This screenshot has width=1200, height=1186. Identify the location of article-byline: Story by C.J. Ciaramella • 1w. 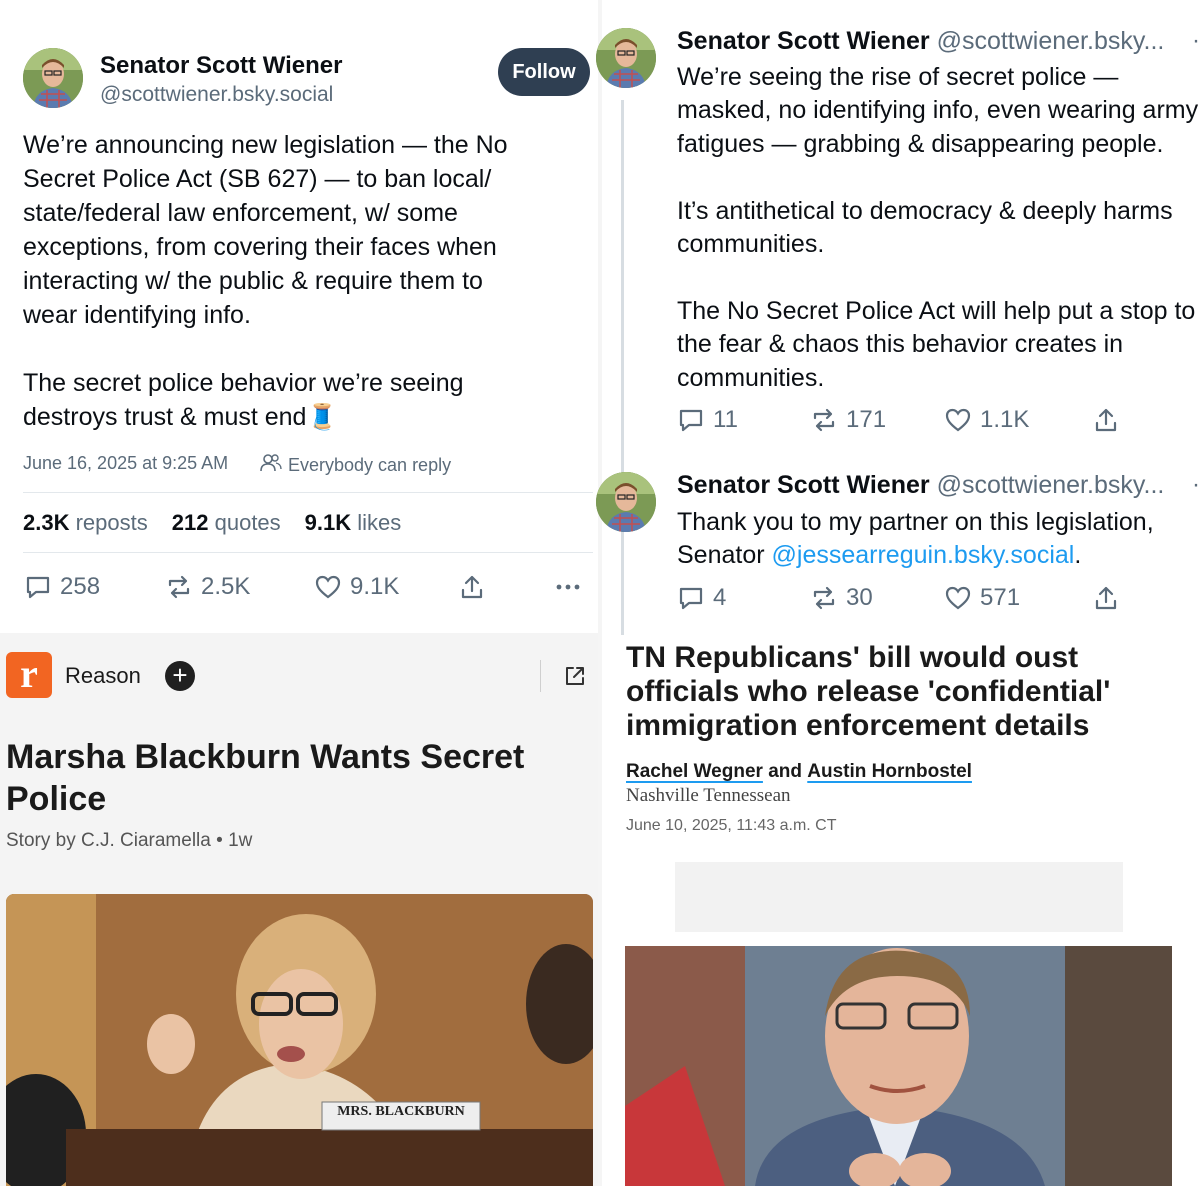
(129, 840).